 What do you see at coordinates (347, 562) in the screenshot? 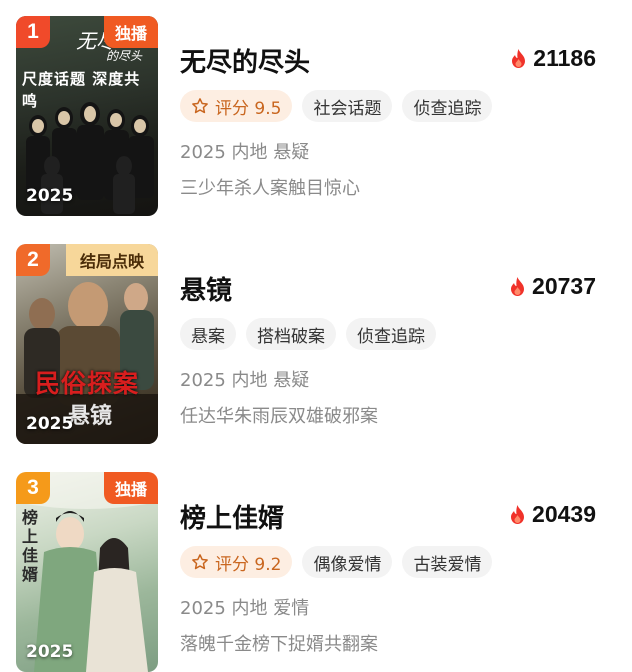
I see `tag-chip: 偶像爱情` at bounding box center [347, 562].